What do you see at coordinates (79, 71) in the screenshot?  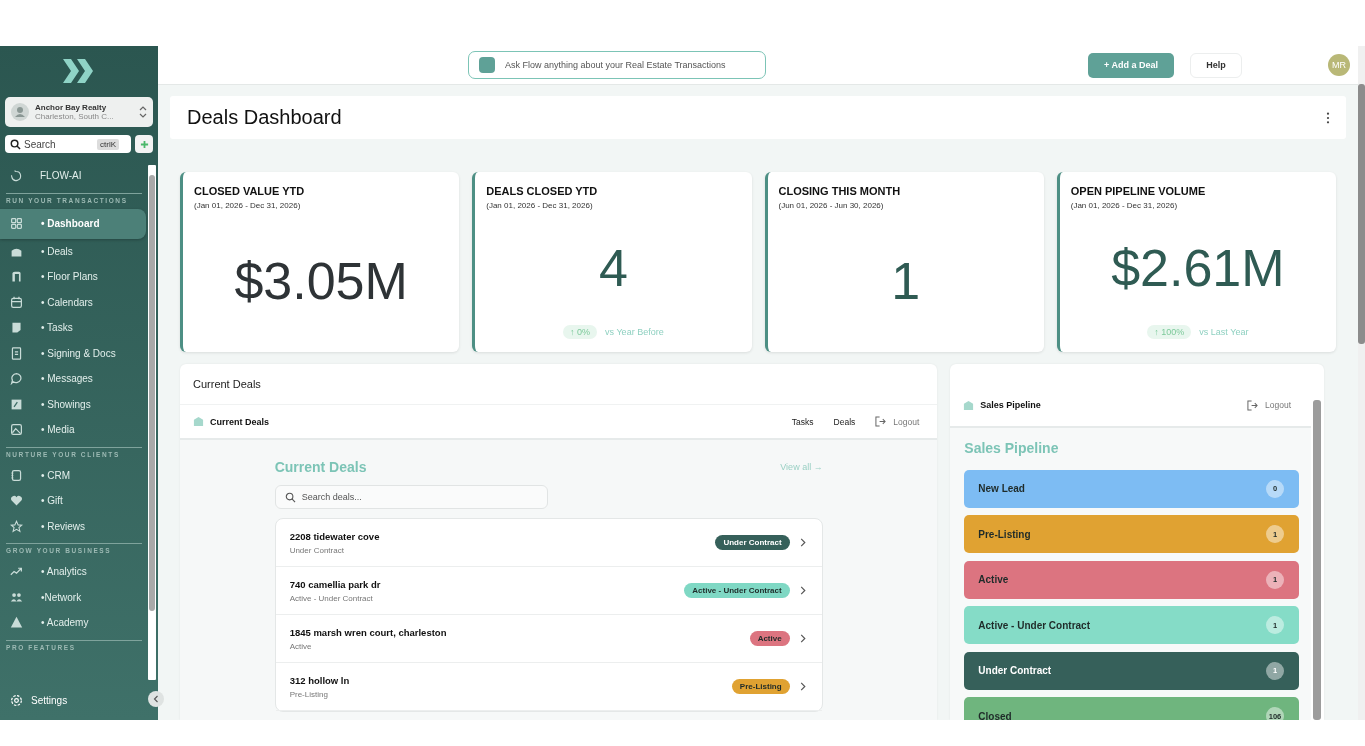 I see `chevrons-logo` at bounding box center [79, 71].